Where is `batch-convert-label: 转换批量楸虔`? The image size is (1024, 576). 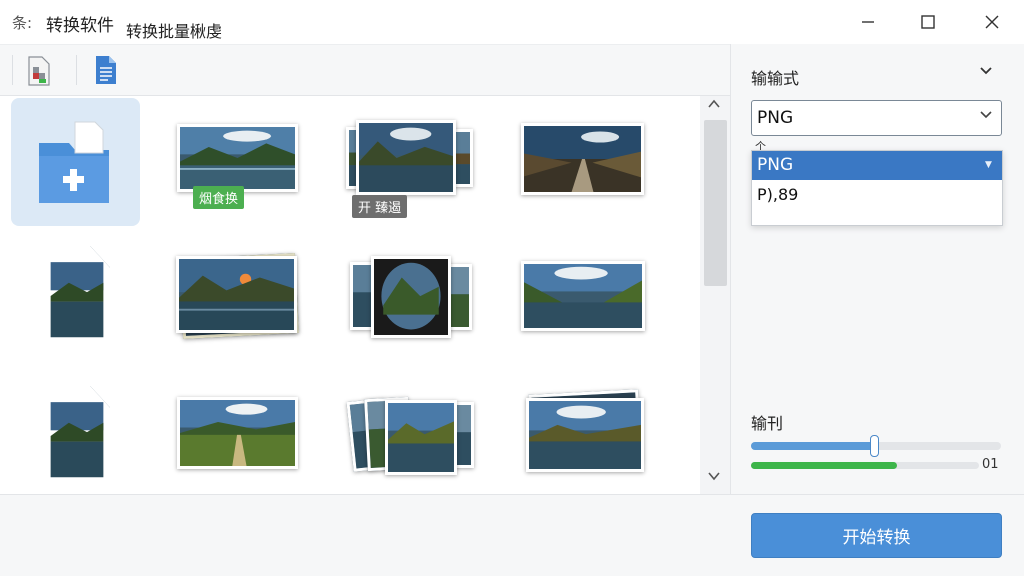 batch-convert-label: 转换批量楸虔 is located at coordinates (174, 30).